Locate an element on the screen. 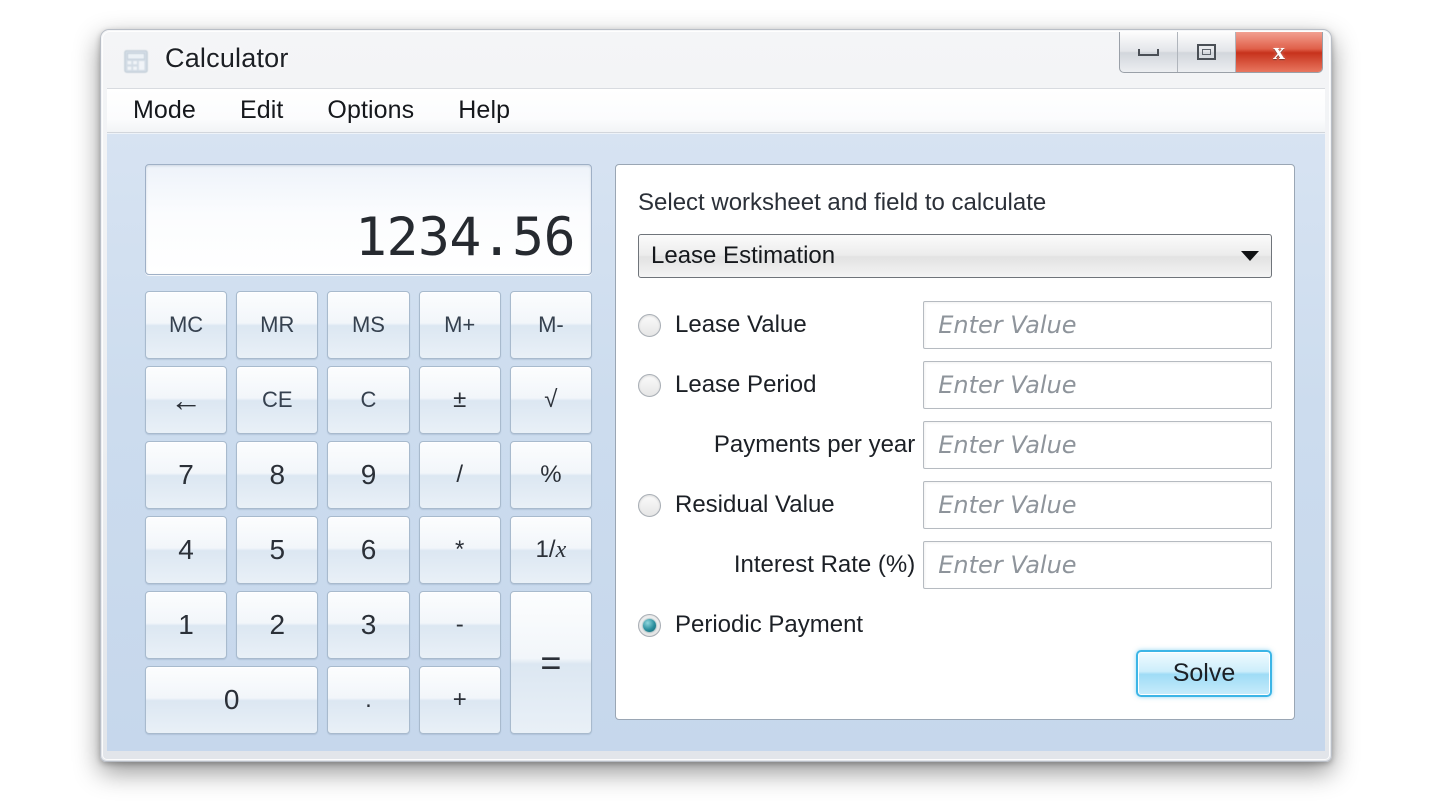 This screenshot has width=1440, height=810. decimal-point-button: . is located at coordinates (368, 700).